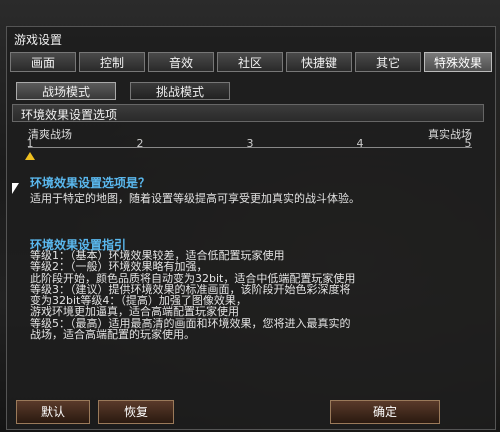  Describe the element at coordinates (38, 40) in the screenshot. I see `window-title: 游戏设置` at that location.